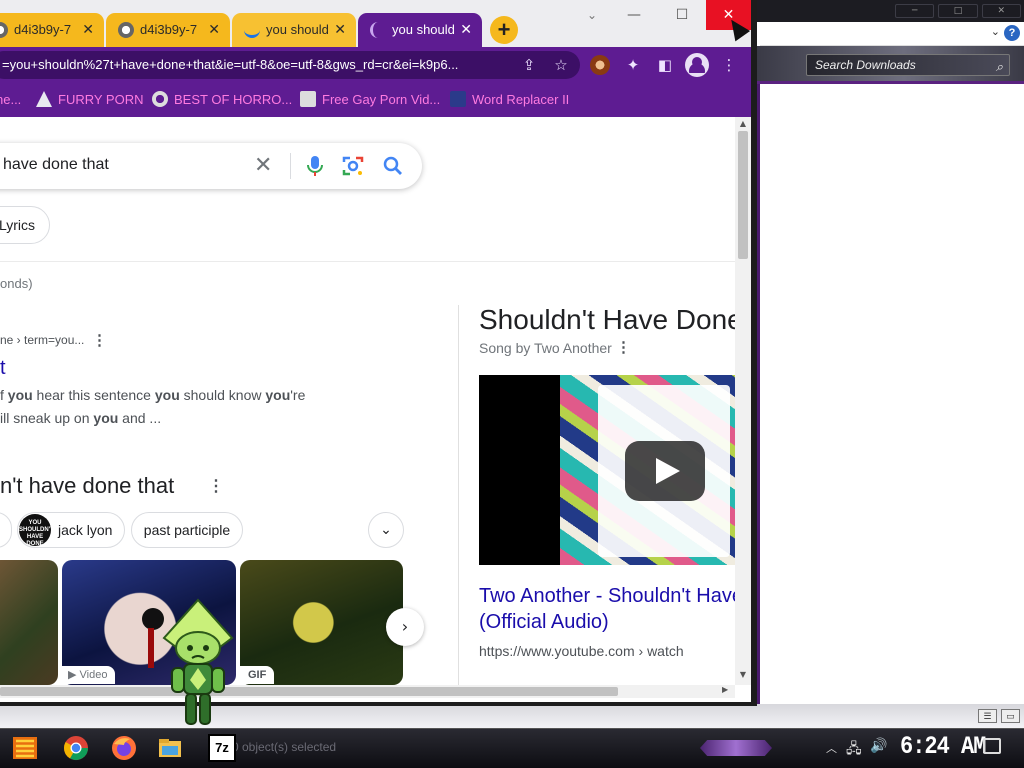 This screenshot has height=768, width=1024. I want to click on video-title-link: Two Another - Shouldn't Have, so click(611, 596).